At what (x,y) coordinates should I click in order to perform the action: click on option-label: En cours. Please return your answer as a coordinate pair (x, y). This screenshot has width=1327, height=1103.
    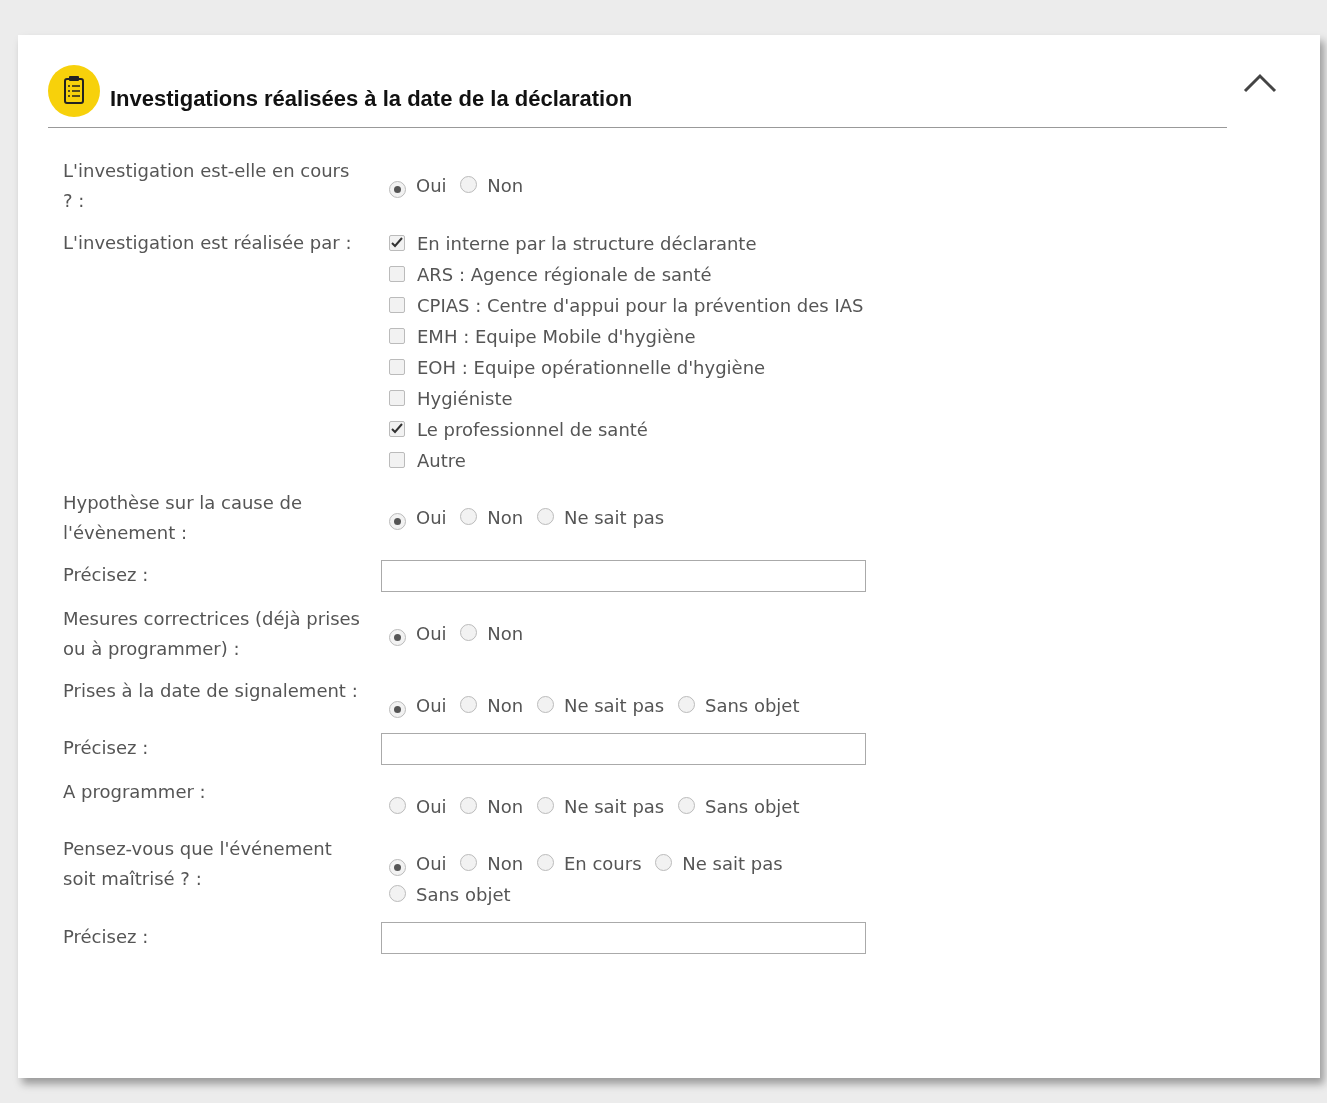
    Looking at the image, I should click on (602, 863).